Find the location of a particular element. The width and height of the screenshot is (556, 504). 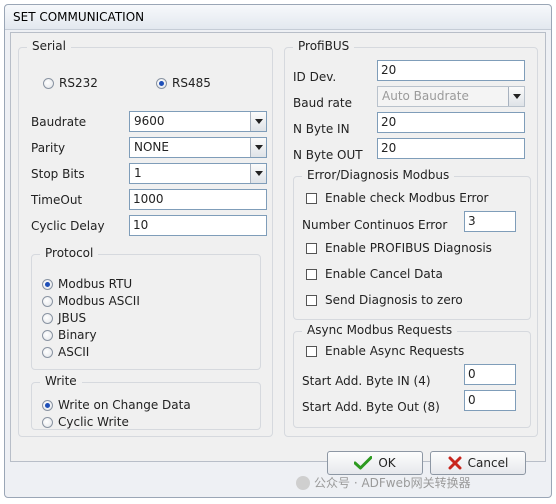

id-dev-input: 20 is located at coordinates (451, 70).